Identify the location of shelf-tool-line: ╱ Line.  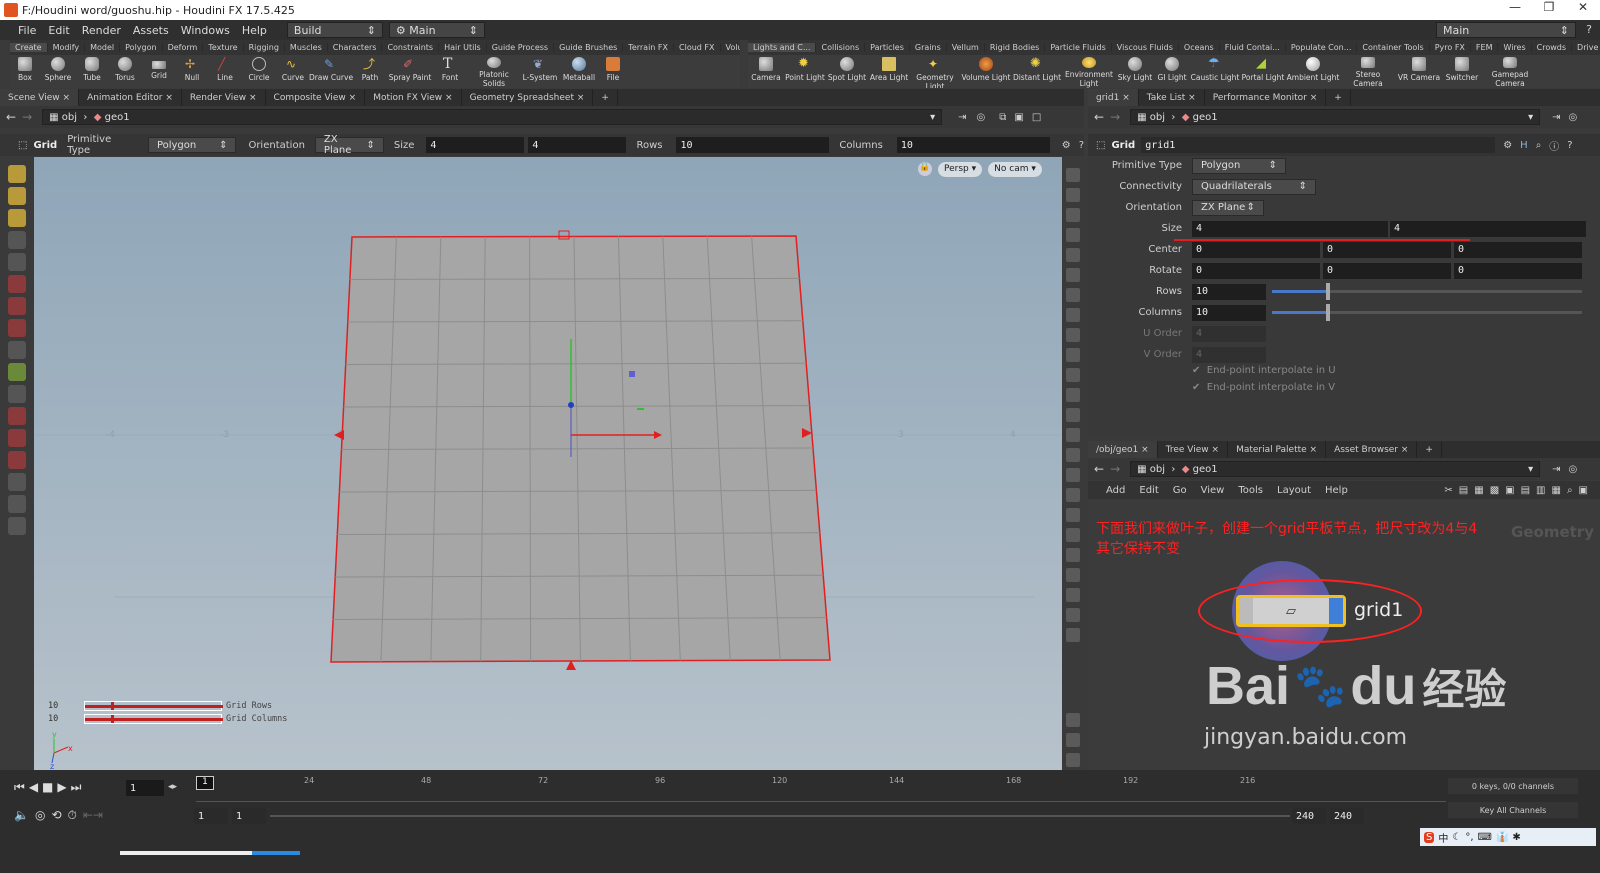
(225, 71).